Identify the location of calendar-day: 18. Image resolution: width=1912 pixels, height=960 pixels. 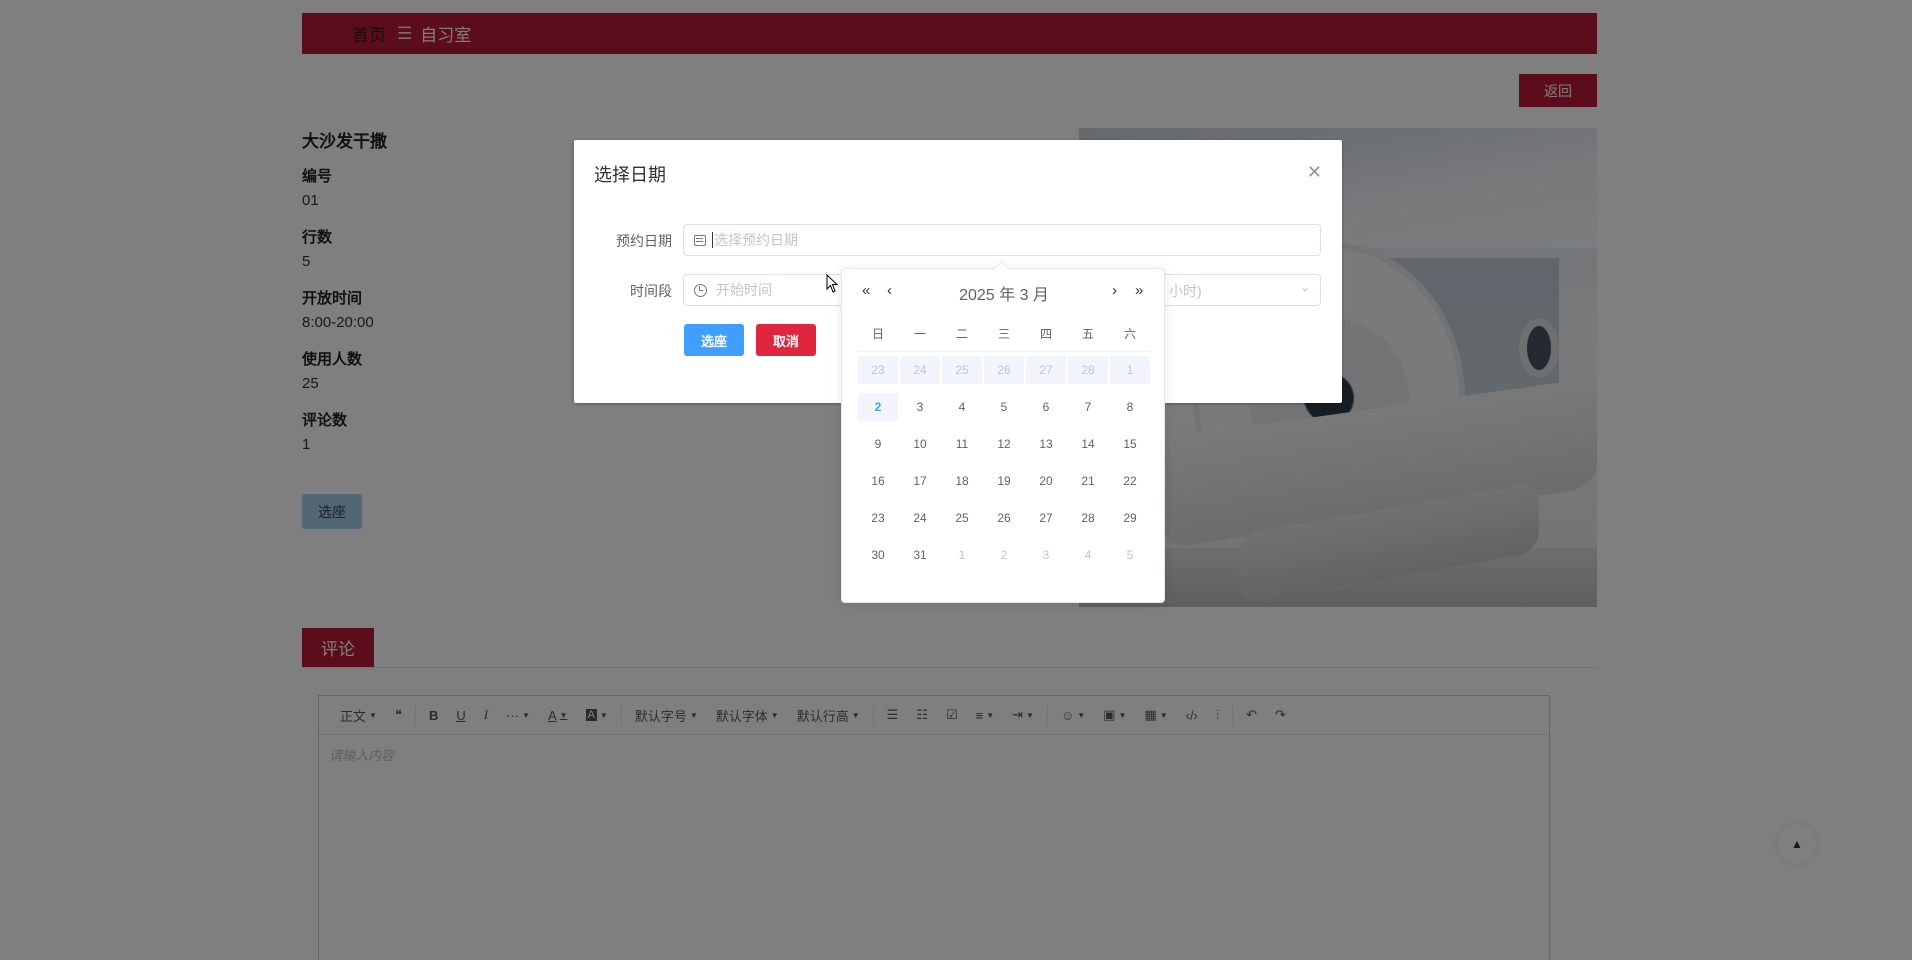
(962, 480).